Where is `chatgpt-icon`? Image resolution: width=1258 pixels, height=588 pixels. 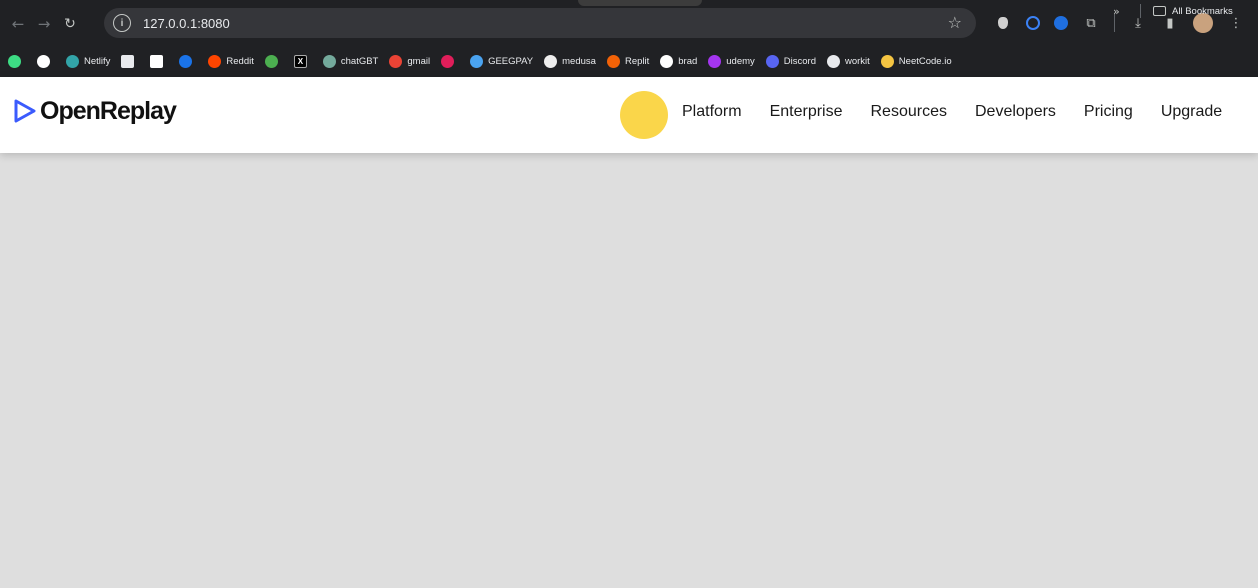 chatgpt-icon is located at coordinates (329, 61).